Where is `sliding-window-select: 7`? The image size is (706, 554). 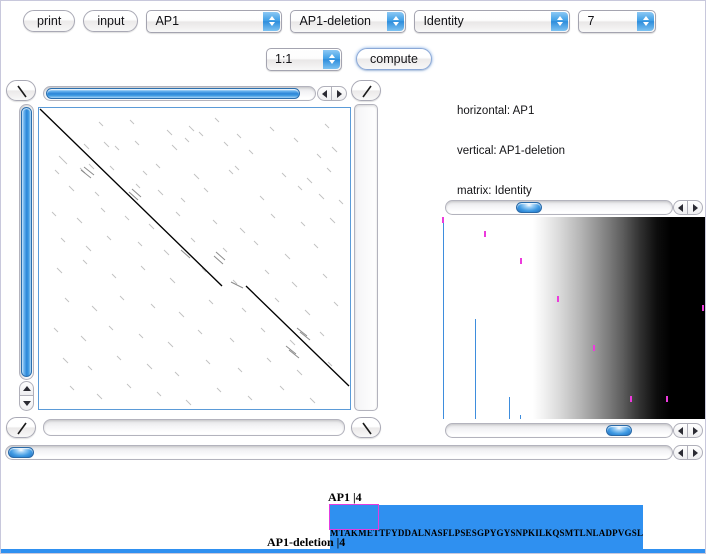
sliding-window-select: 7 is located at coordinates (617, 21).